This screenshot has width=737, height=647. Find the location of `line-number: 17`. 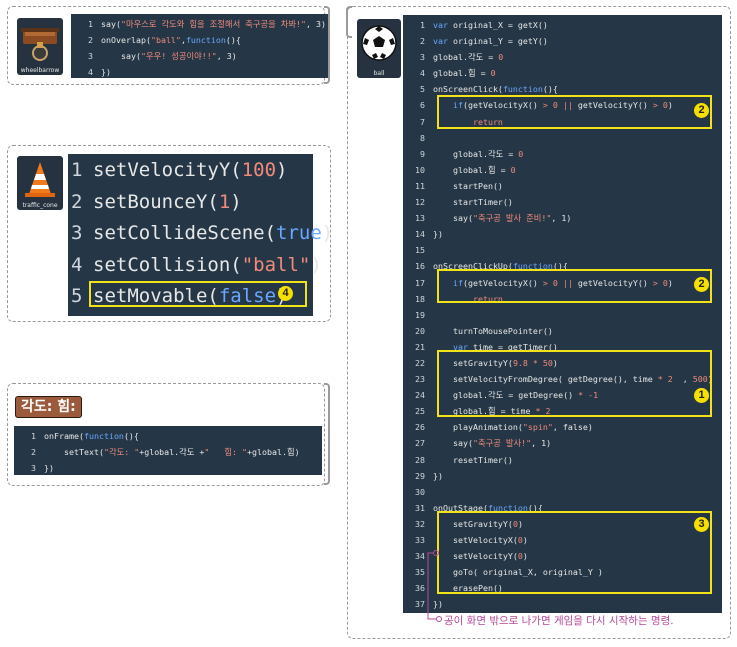

line-number: 17 is located at coordinates (420, 282).